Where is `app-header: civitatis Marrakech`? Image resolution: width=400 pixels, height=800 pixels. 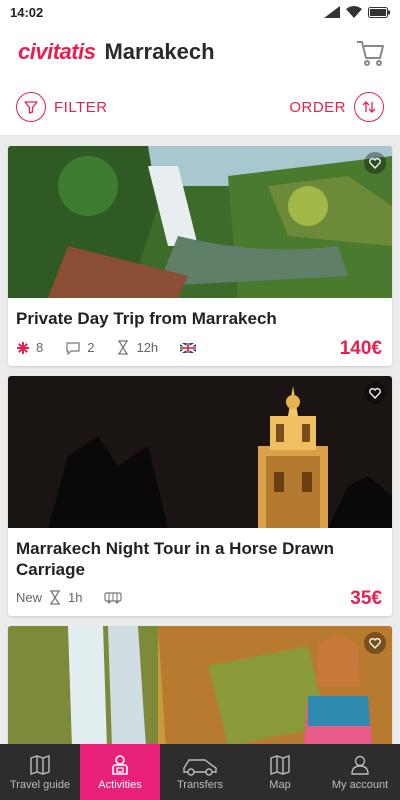 app-header: civitatis Marrakech is located at coordinates (200, 52).